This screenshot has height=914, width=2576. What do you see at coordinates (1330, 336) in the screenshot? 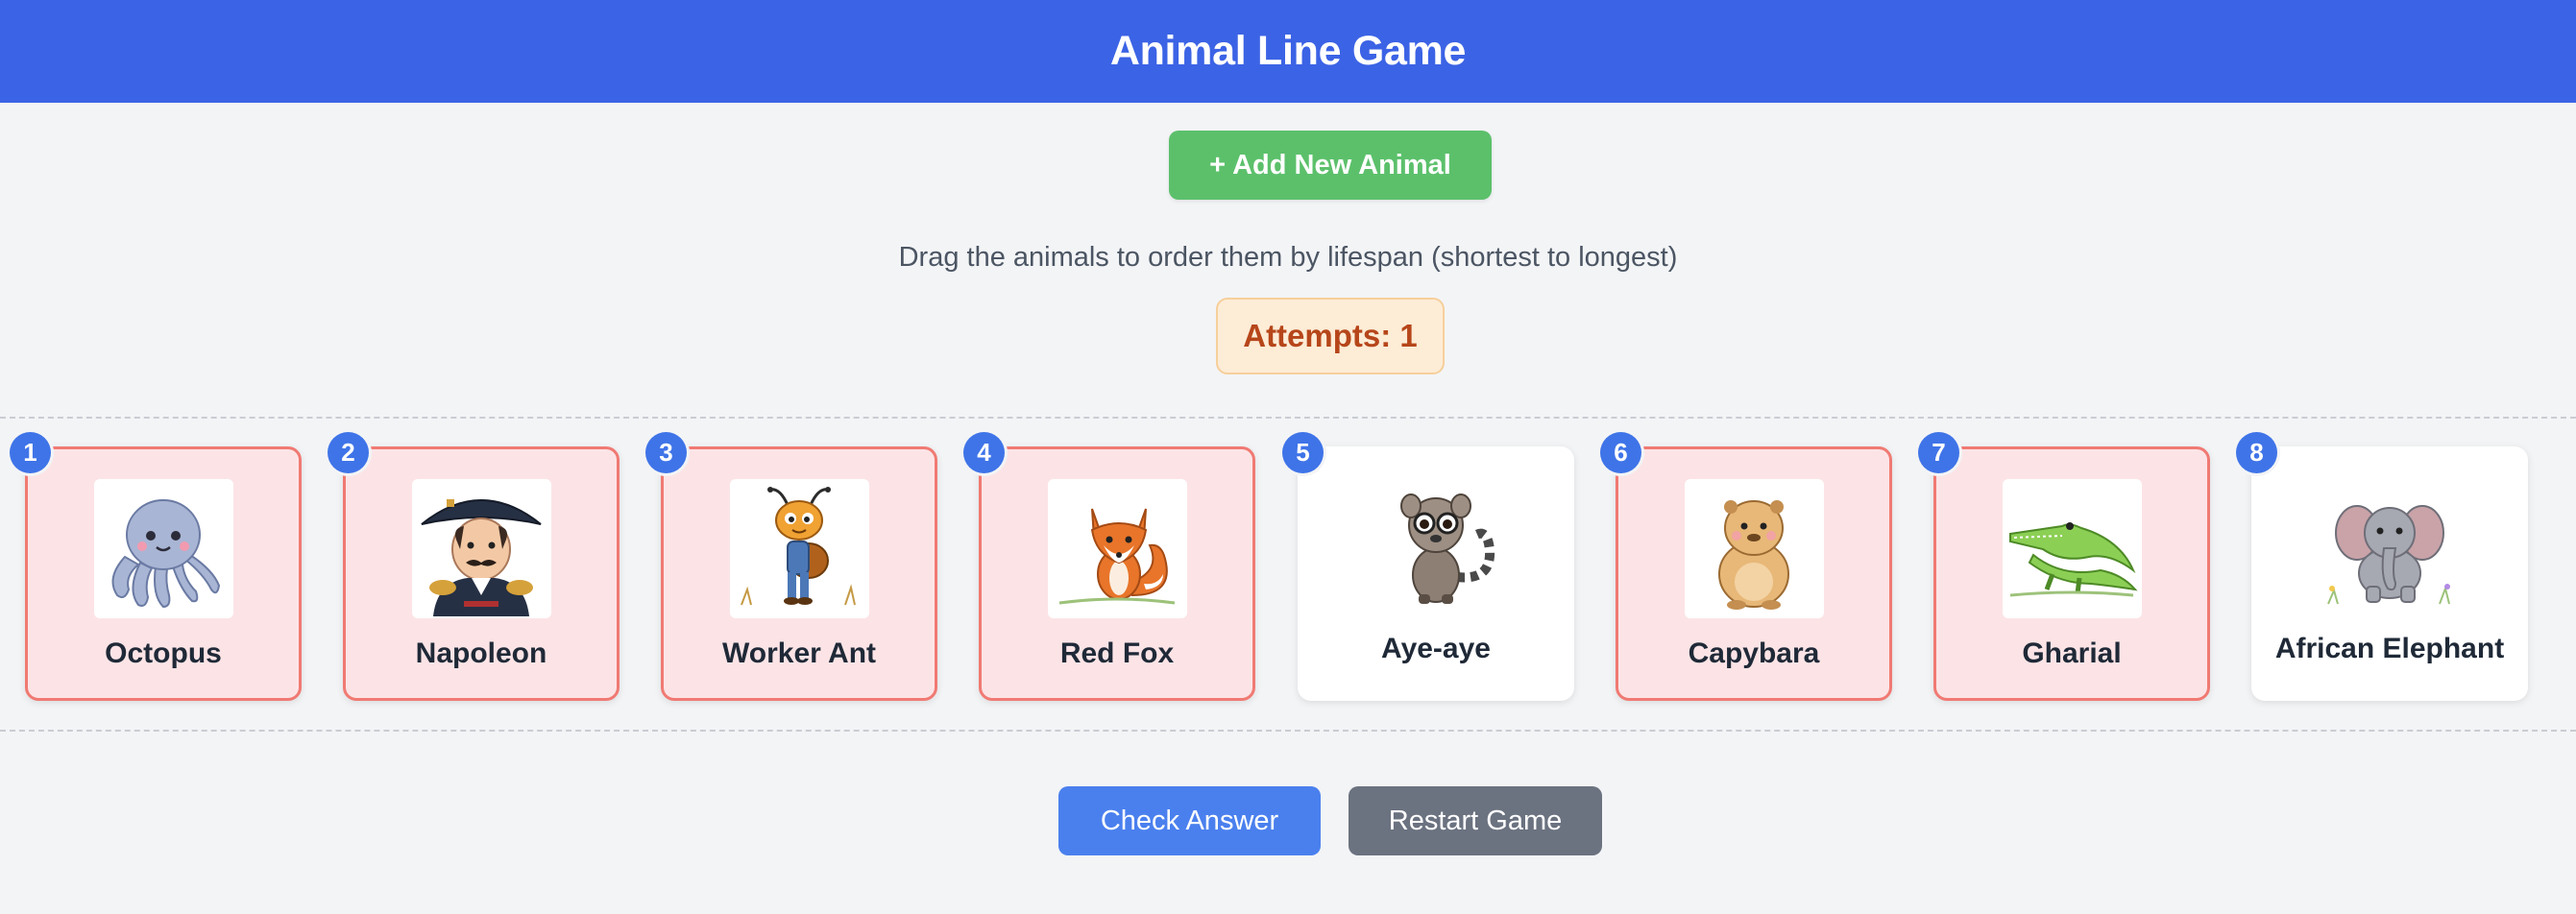
I see `attempts-badge: Attempts: 1` at bounding box center [1330, 336].